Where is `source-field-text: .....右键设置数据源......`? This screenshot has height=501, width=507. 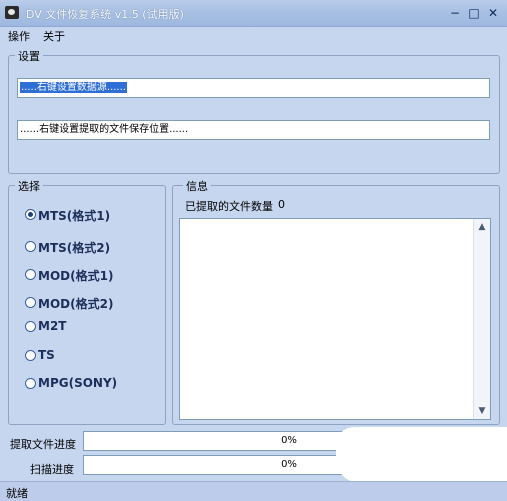
source-field-text: .....右键设置数据源...... is located at coordinates (73, 87).